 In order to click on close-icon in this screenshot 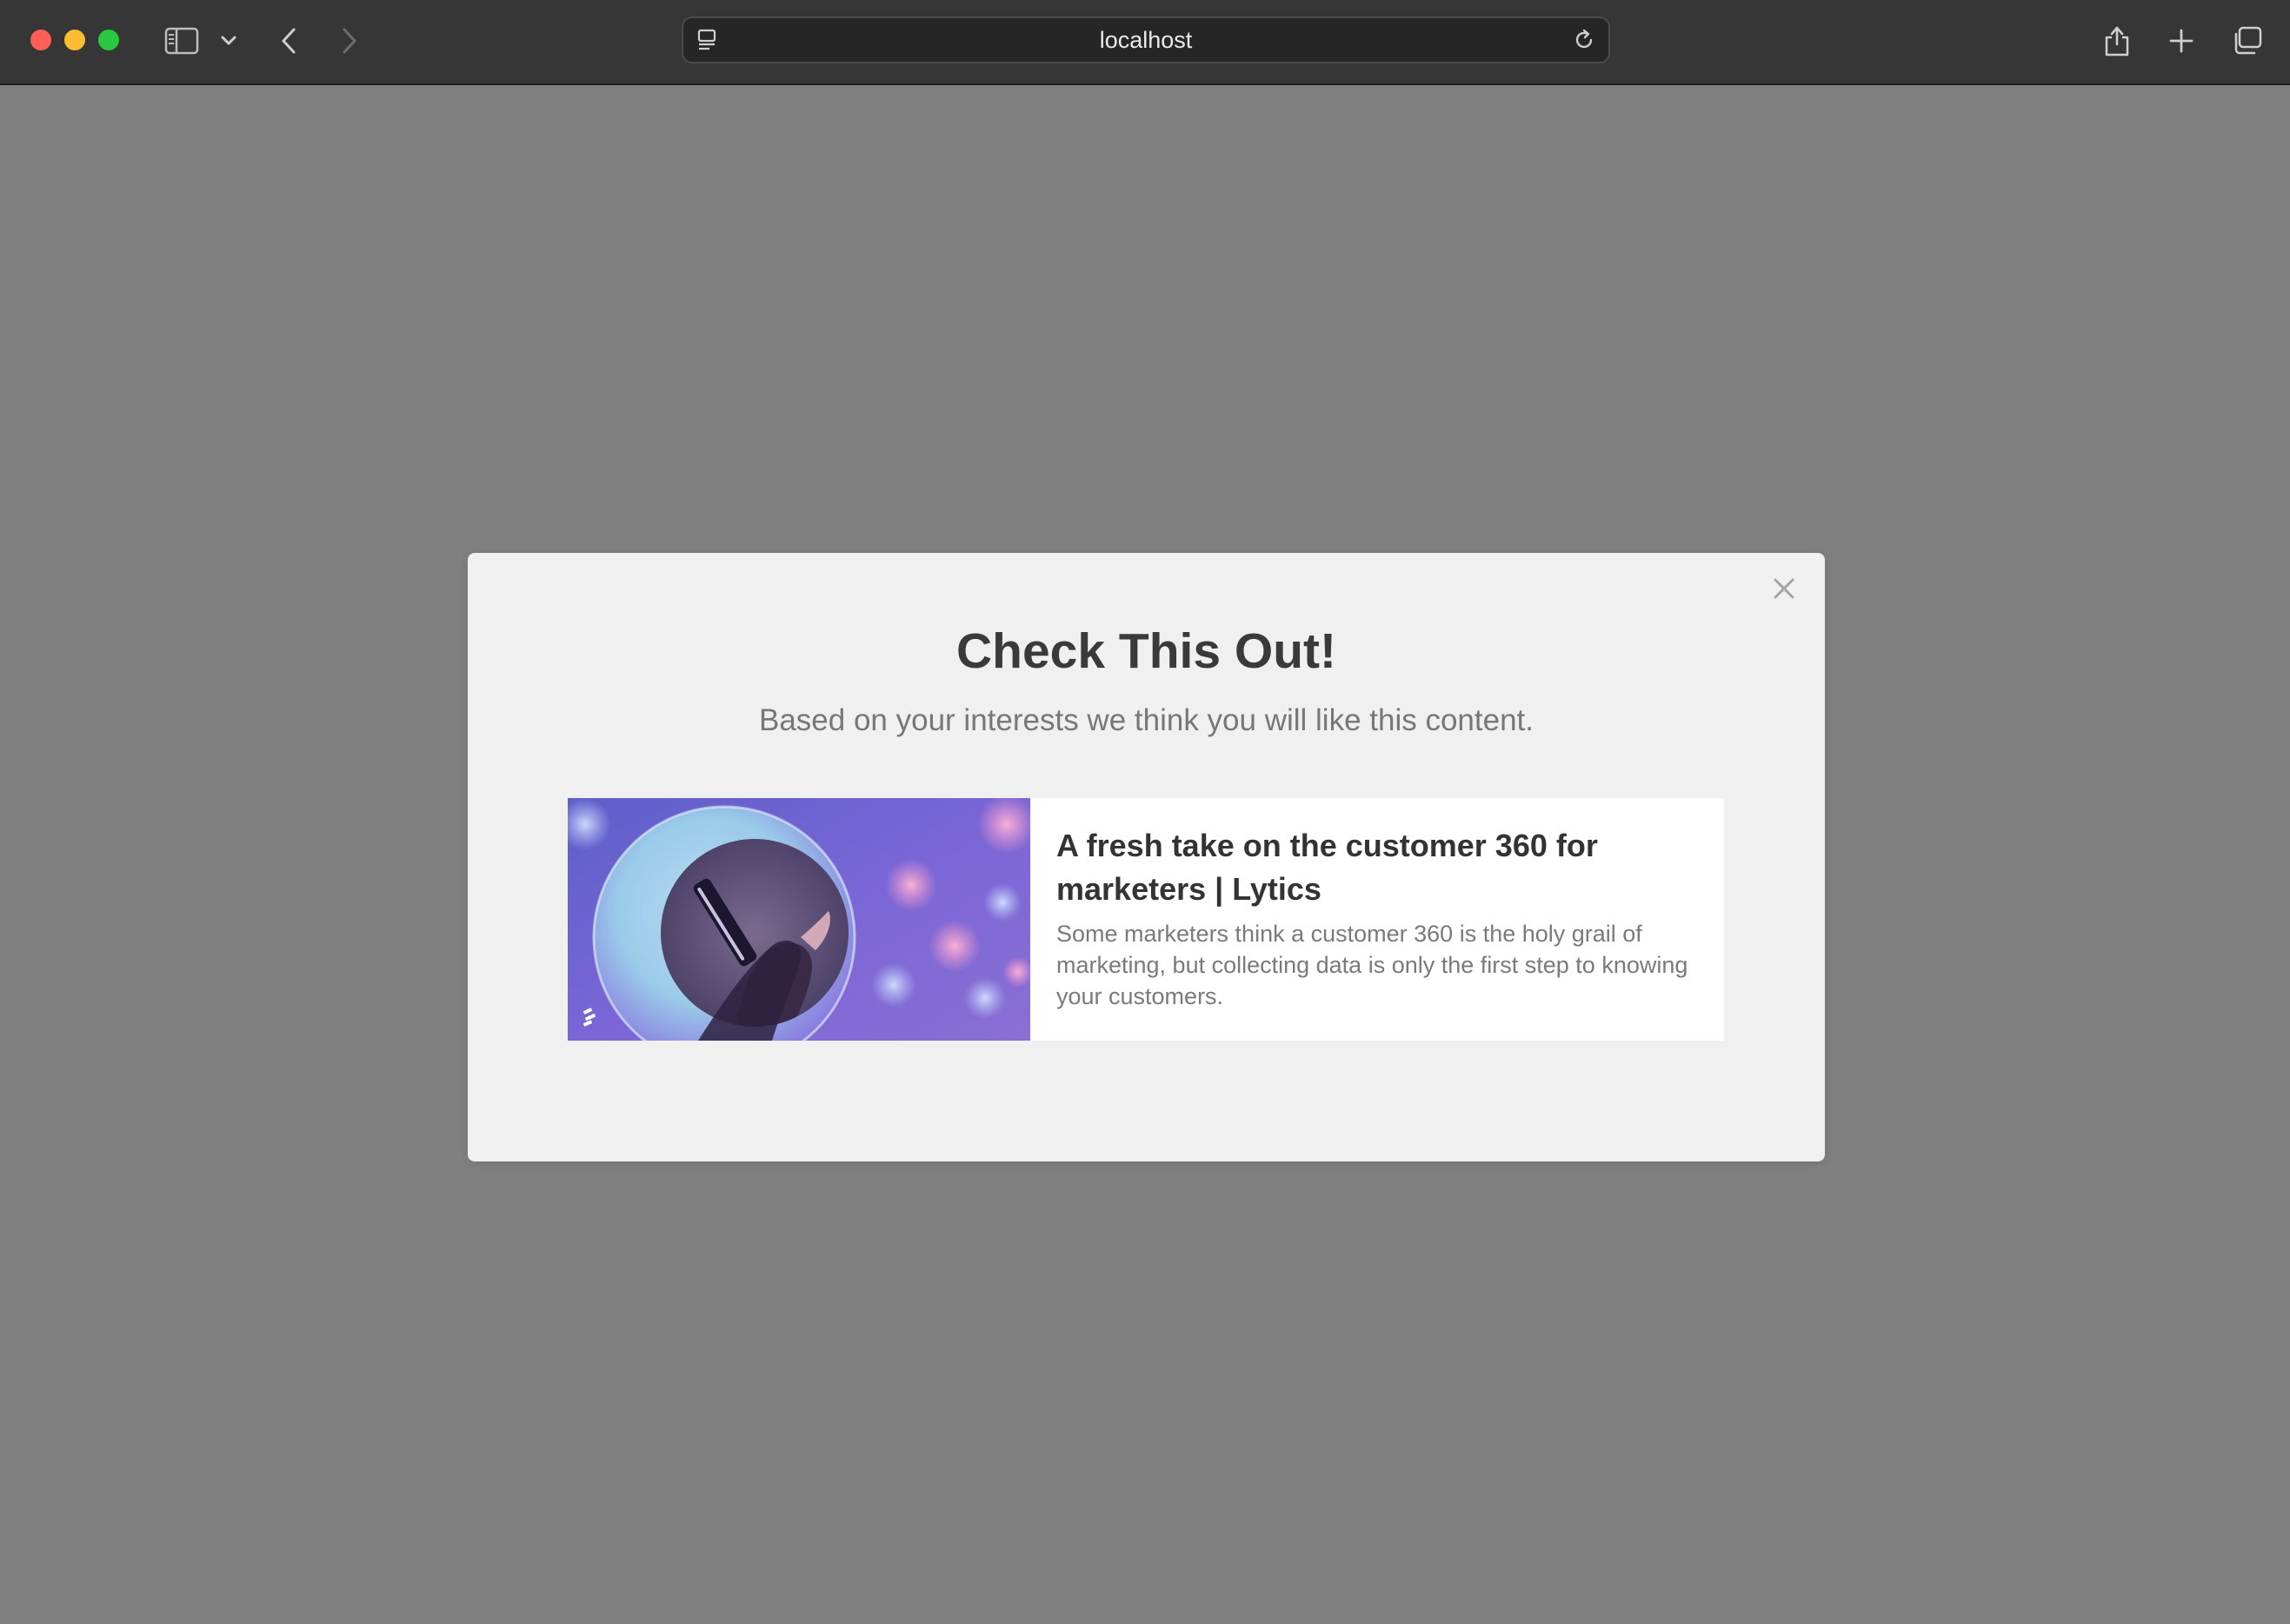, I will do `click(1784, 589)`.